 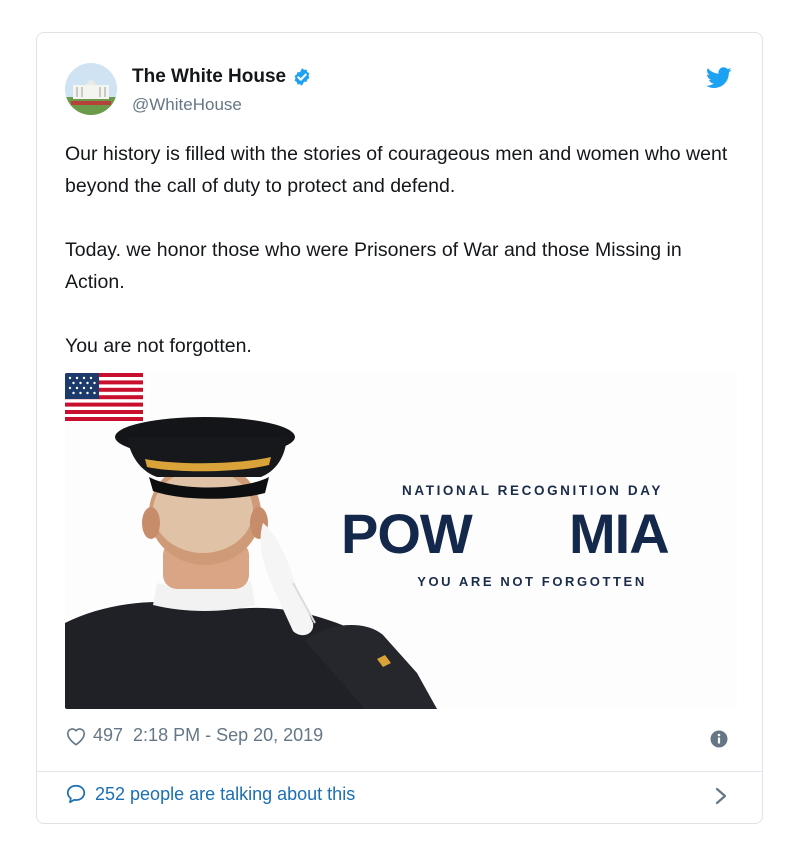 What do you see at coordinates (719, 739) in the screenshot?
I see `info-icon` at bounding box center [719, 739].